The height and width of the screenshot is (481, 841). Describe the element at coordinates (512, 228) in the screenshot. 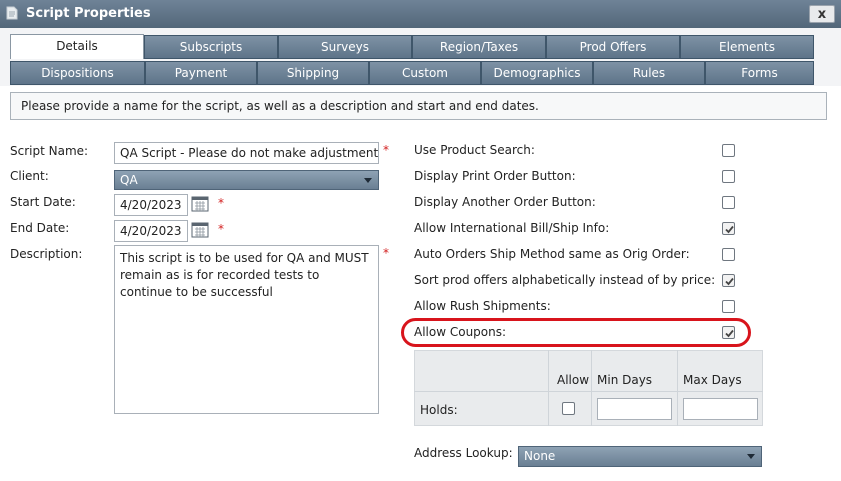

I see `option-label: Allow International Bill/Ship Info:` at that location.